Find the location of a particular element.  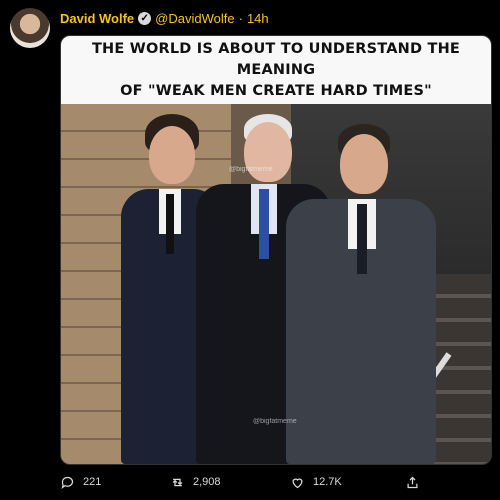

retweet-button: 2,908 is located at coordinates (195, 482).